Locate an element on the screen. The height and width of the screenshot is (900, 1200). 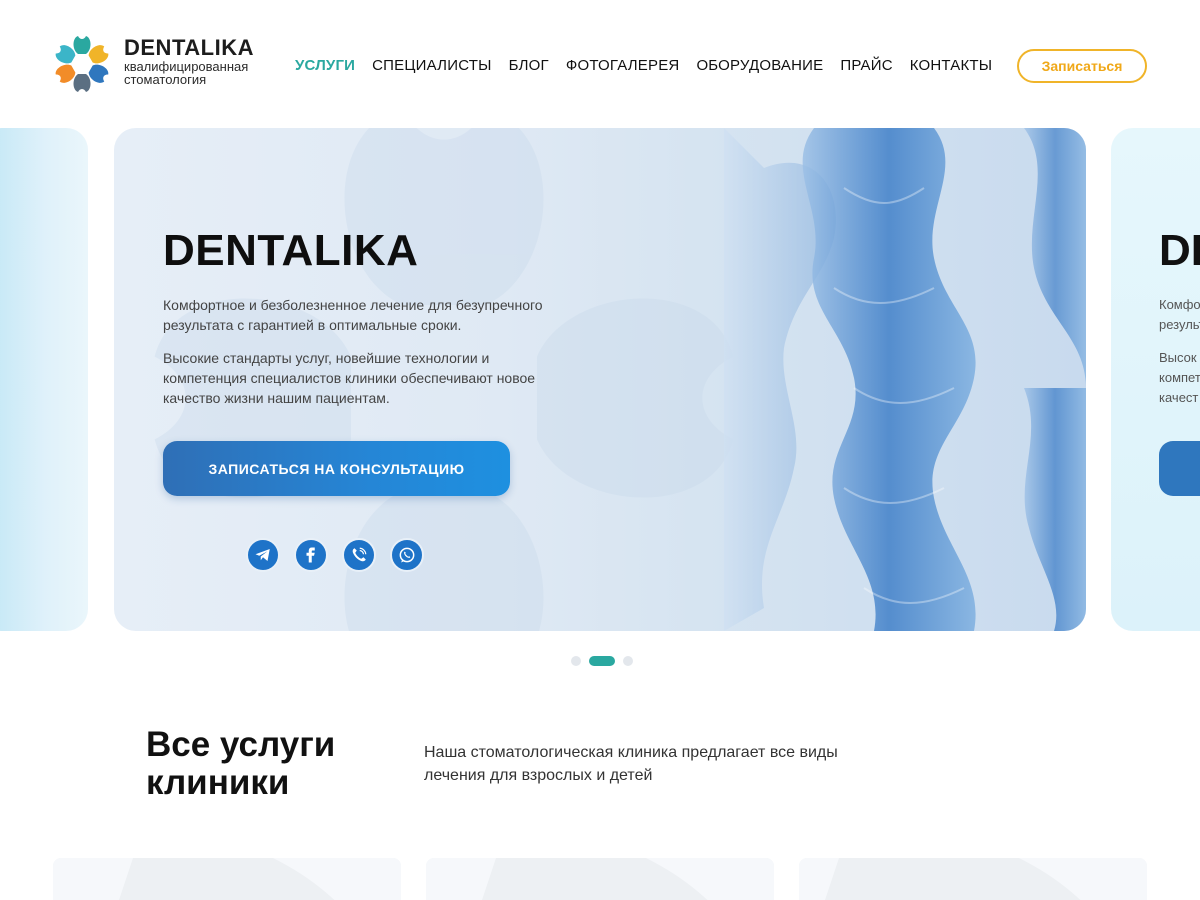
logo: DENTALIKA квалифицированная стоматология is located at coordinates (167, 66).